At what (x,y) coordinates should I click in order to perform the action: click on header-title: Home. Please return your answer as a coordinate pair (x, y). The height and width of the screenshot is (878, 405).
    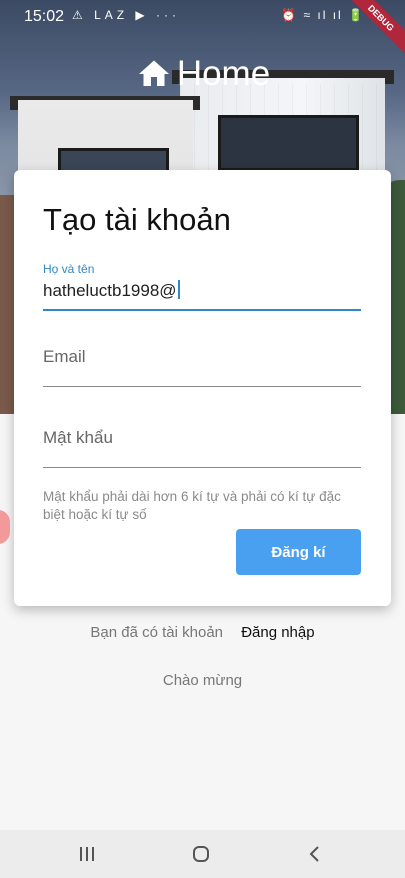
    Looking at the image, I should click on (223, 73).